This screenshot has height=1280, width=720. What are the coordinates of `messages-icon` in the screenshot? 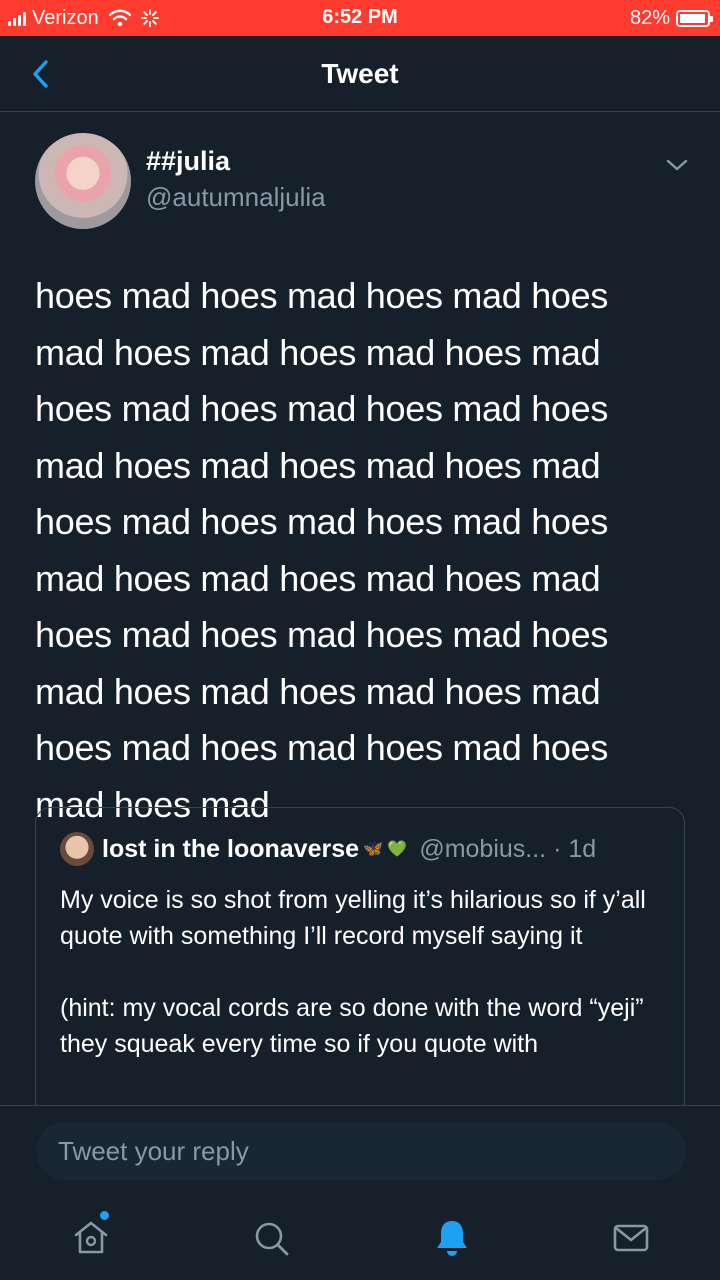 It's located at (631, 1238).